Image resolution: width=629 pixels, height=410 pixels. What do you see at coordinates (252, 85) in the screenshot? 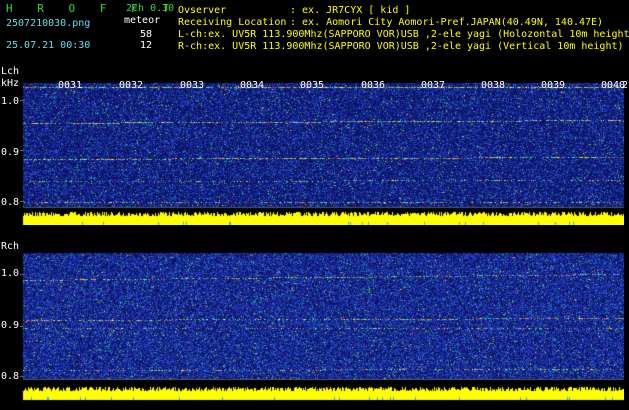
I see `time-label-0034: 0034` at bounding box center [252, 85].